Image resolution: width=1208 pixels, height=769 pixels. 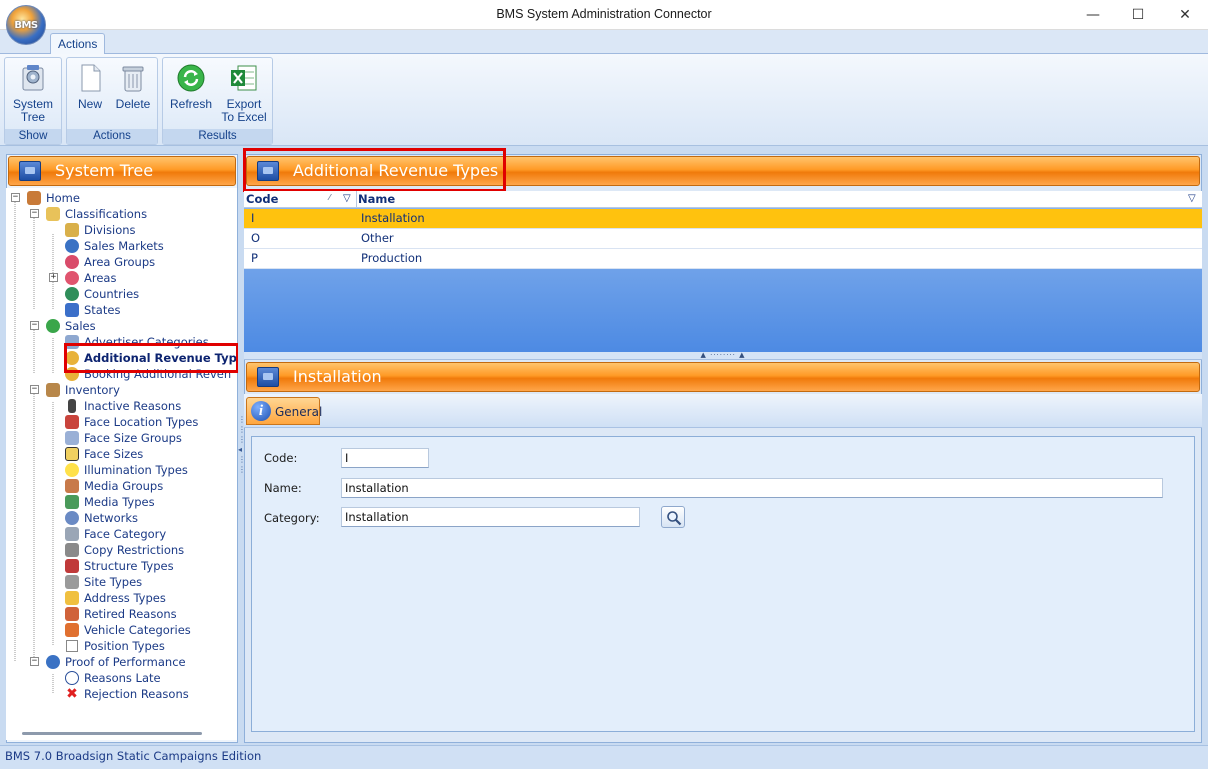 I want to click on code-field: I, so click(x=385, y=458).